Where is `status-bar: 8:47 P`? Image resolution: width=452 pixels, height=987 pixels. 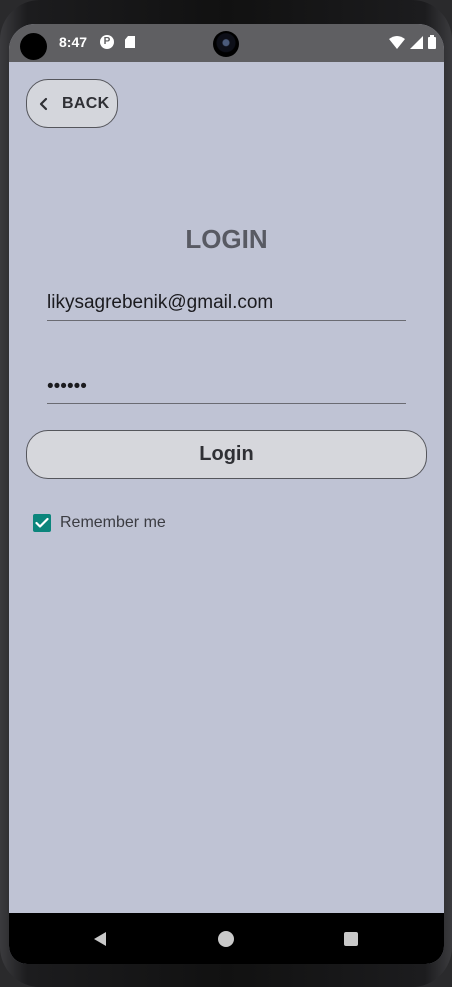
status-bar: 8:47 P is located at coordinates (226, 43).